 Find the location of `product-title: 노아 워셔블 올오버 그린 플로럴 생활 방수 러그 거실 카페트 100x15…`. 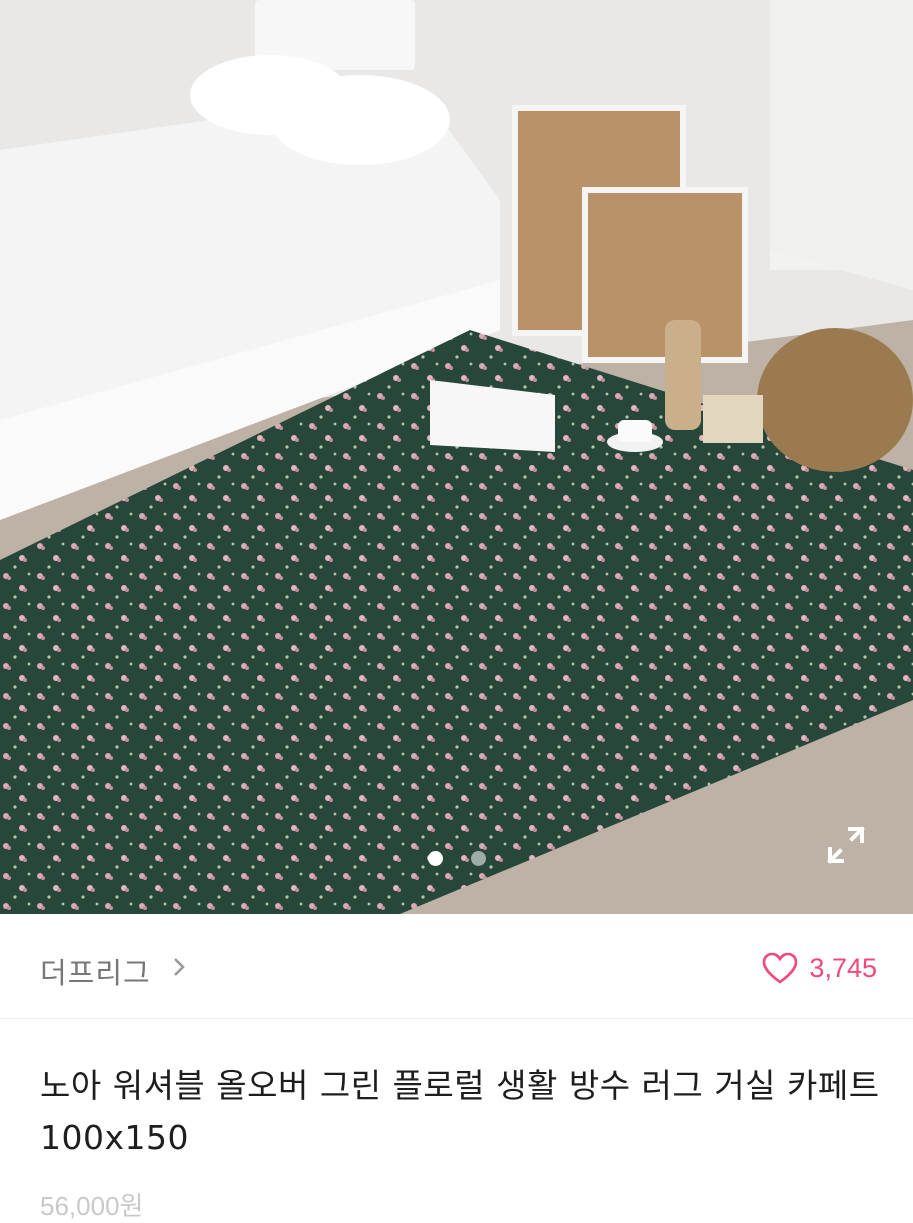

product-title: 노아 워셔블 올오버 그린 플로럴 생활 방수 러그 거실 카페트 100x15… is located at coordinates (460, 1111).